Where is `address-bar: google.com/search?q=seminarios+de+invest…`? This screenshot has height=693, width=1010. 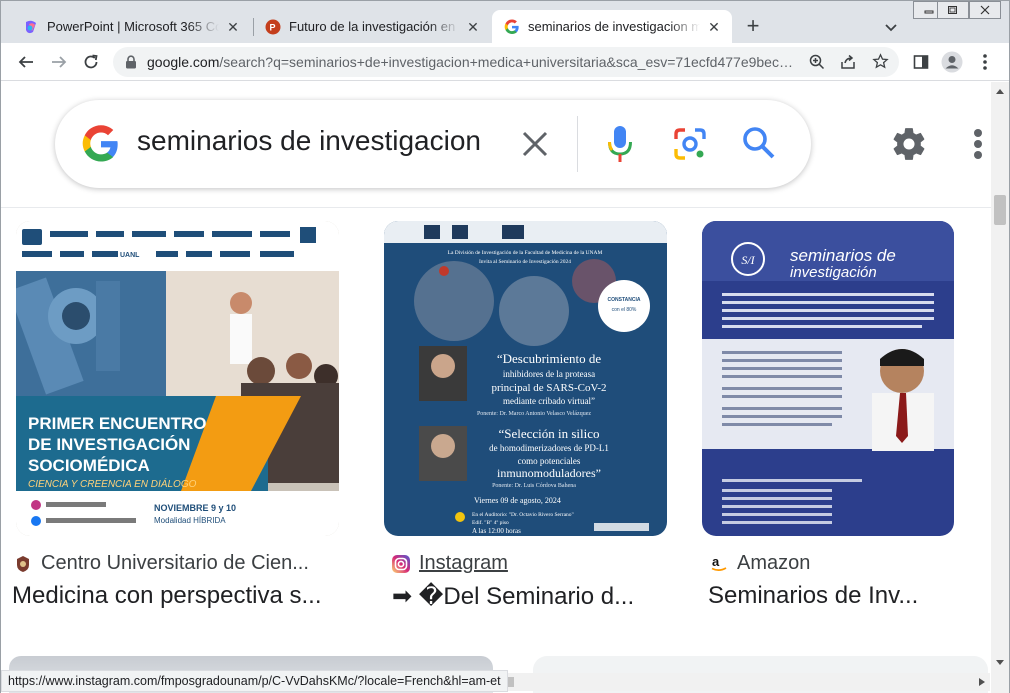
address-bar: google.com/search?q=seminarios+de+invest… is located at coordinates (506, 62).